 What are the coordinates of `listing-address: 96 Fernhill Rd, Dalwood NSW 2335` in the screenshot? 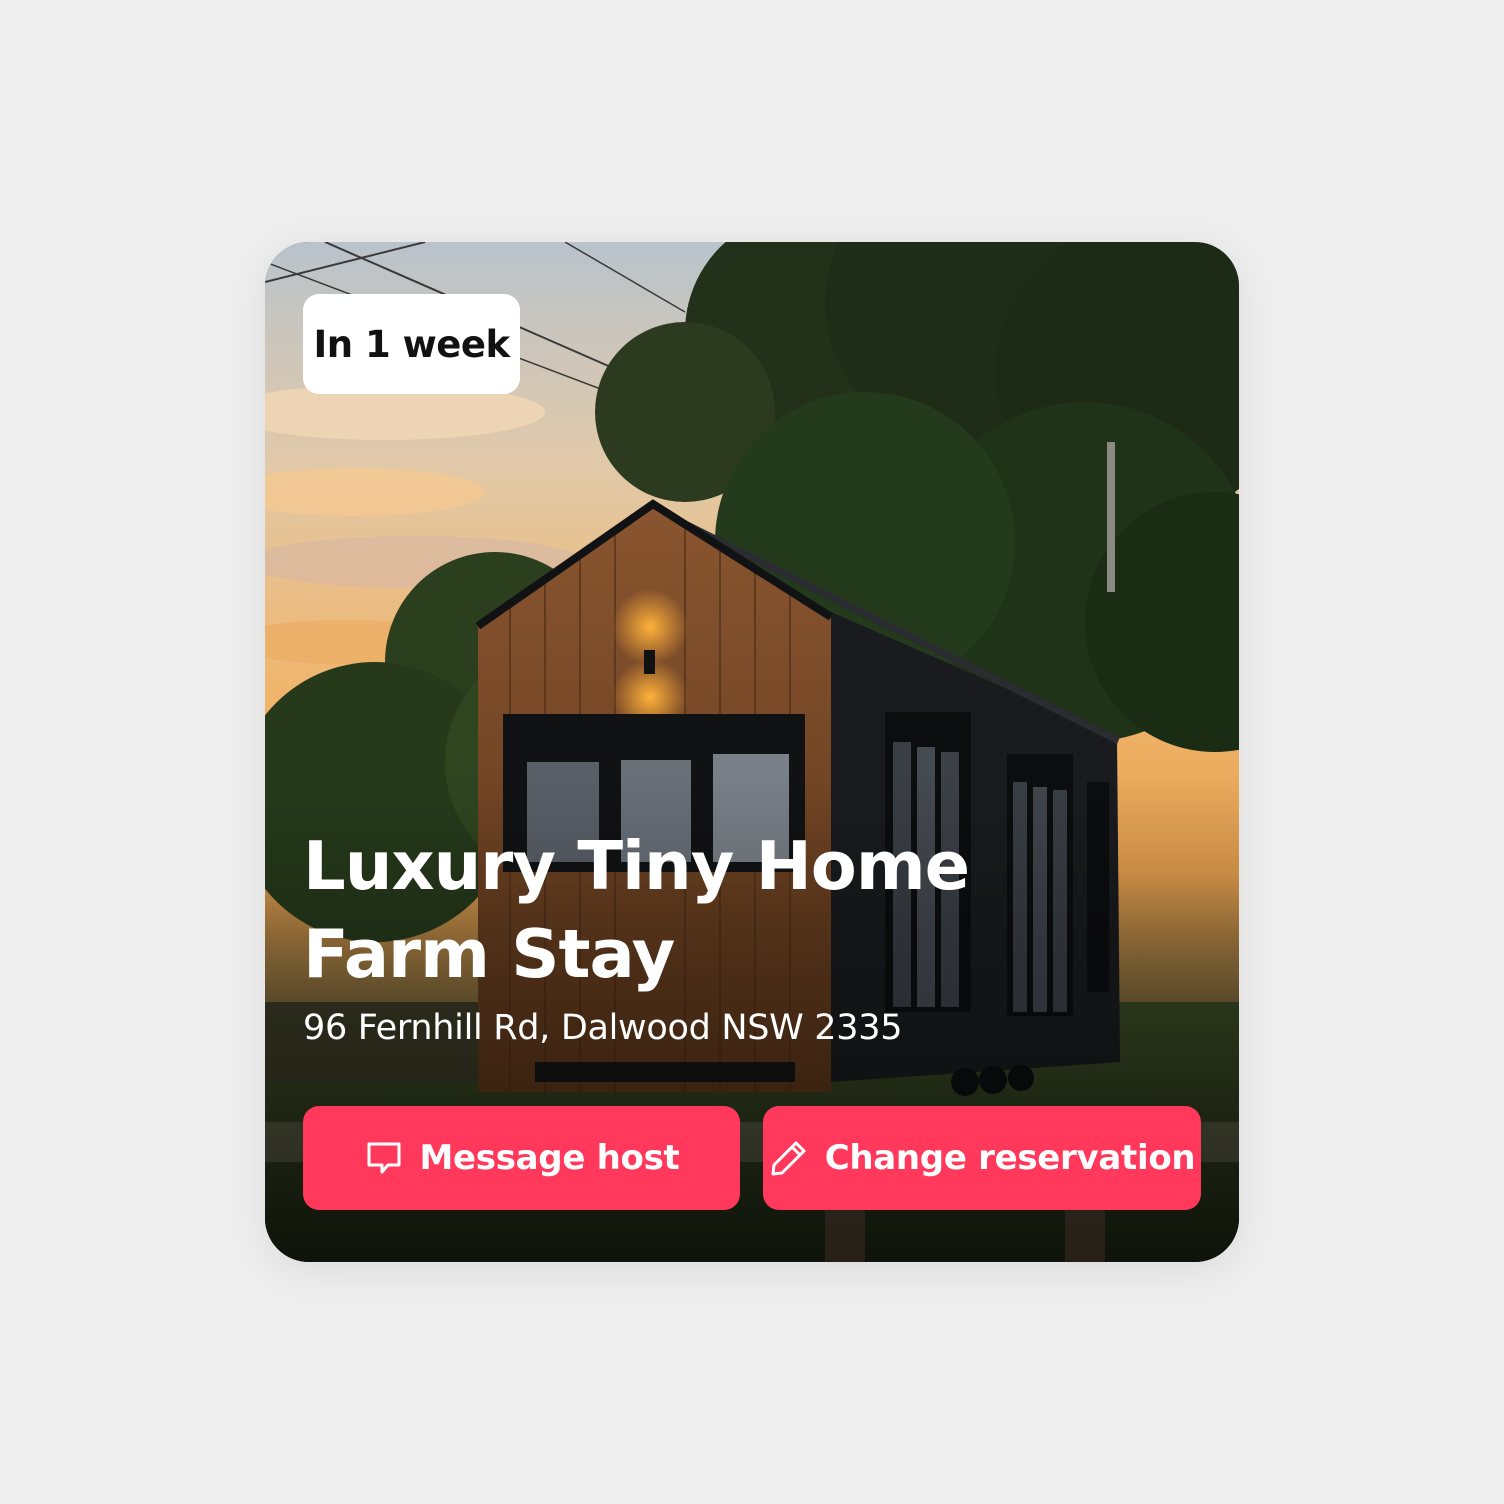 It's located at (603, 1028).